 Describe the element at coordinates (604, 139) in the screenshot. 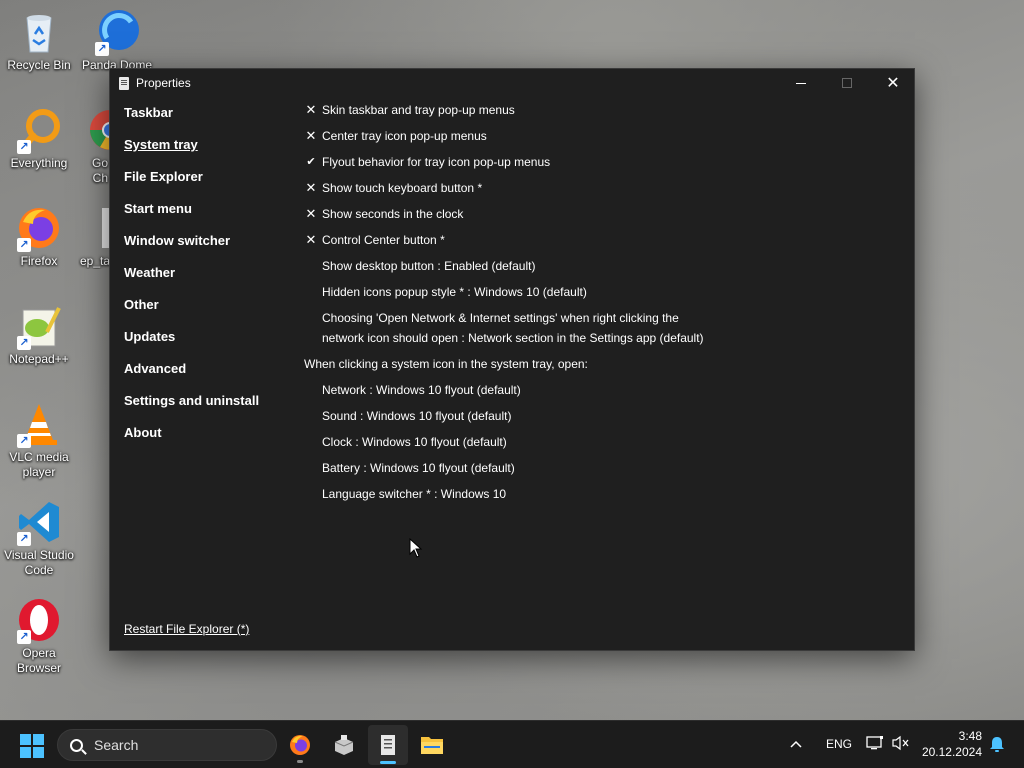

I see `setting-center-tray-menus: ✕ Center tray icon pop-up menus` at that location.